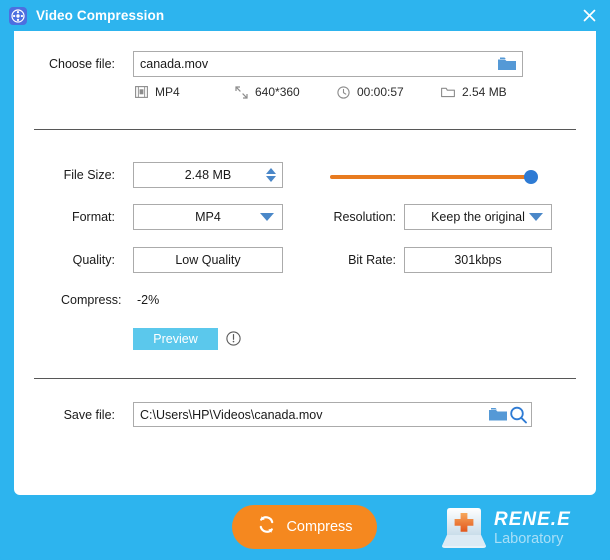 The image size is (610, 560). I want to click on metadata-resolution-text: 640*360, so click(277, 92).